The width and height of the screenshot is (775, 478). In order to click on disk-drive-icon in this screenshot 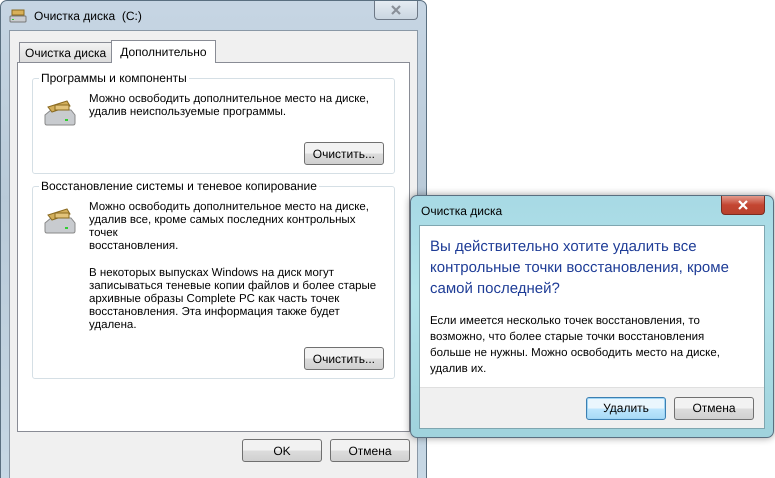, I will do `click(18, 15)`.